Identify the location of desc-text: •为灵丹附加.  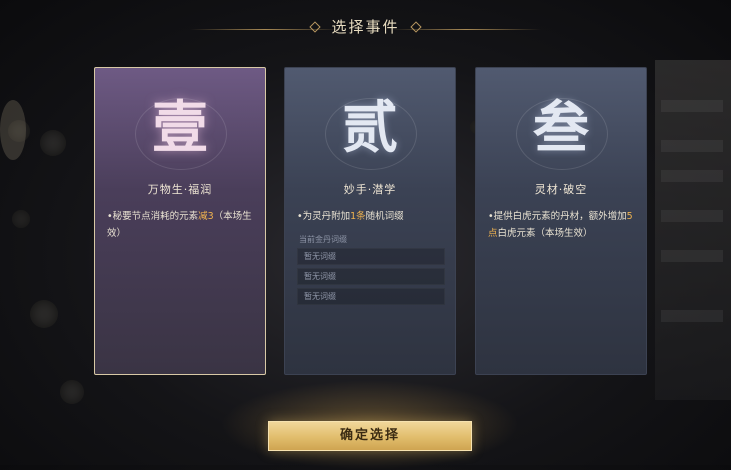
(324, 216).